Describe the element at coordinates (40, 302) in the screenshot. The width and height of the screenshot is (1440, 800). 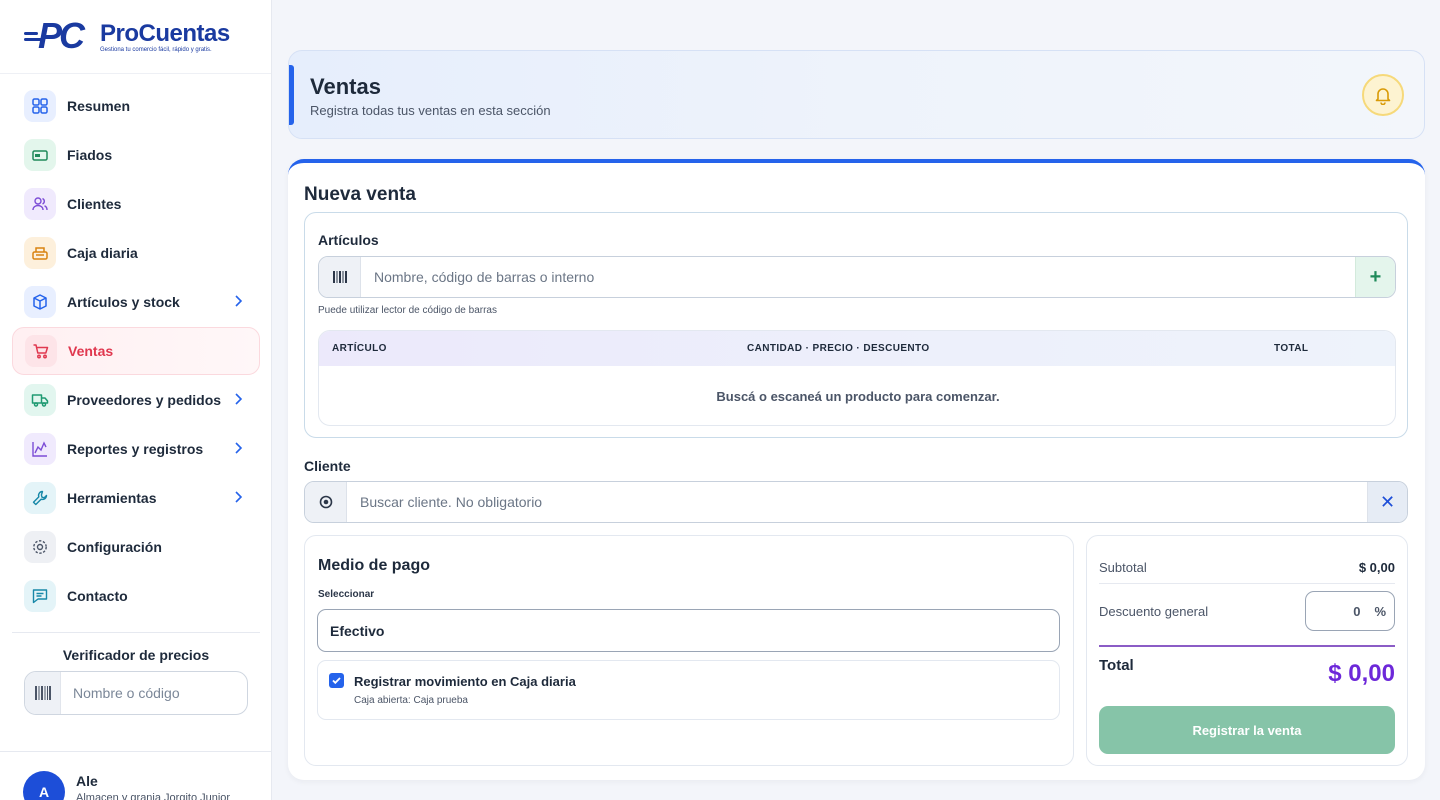
I see `box-icon` at that location.